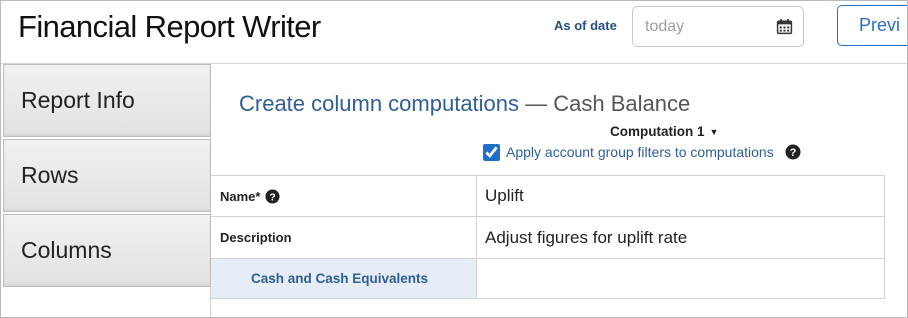 The width and height of the screenshot is (908, 318). I want to click on sidebar-item-columns: Columns, so click(107, 250).